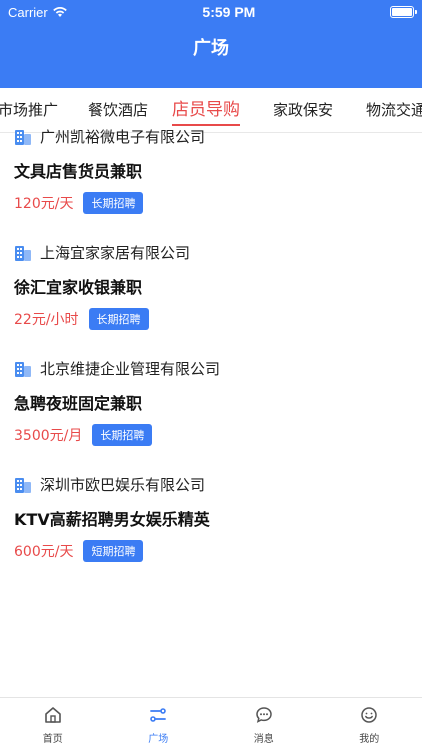  What do you see at coordinates (211, 48) in the screenshot?
I see `page-title: 广场` at bounding box center [211, 48].